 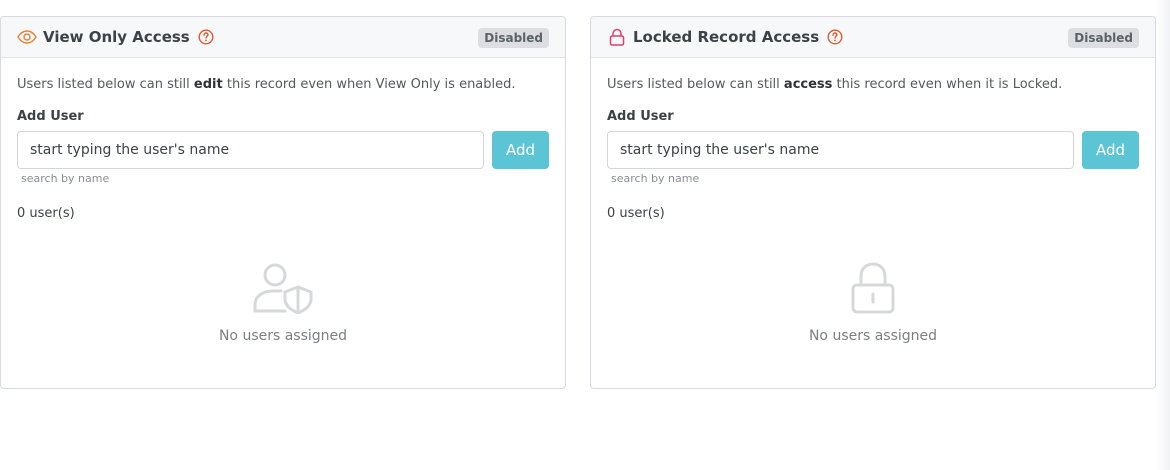 What do you see at coordinates (1163, 235) in the screenshot?
I see `page-edge-shadow` at bounding box center [1163, 235].